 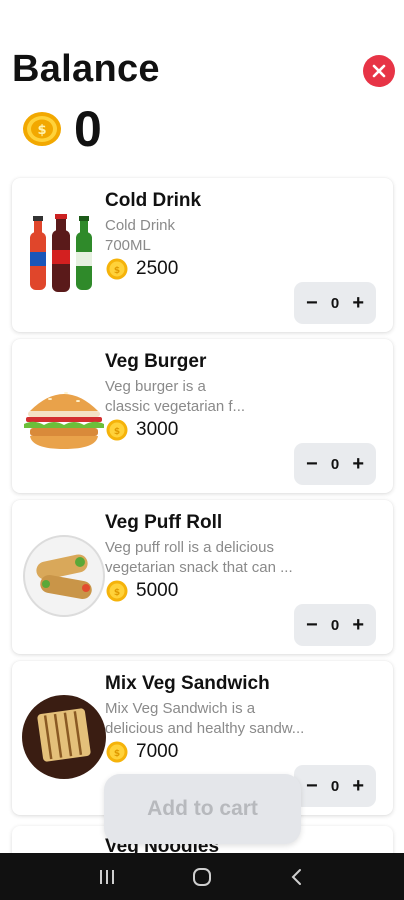 What do you see at coordinates (140, 235) in the screenshot?
I see `product-description: Cold Drink 700ML` at bounding box center [140, 235].